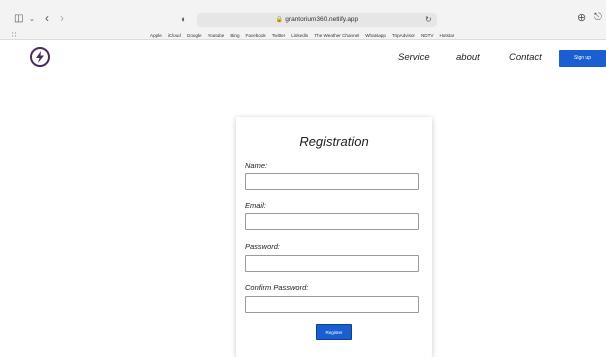 The image size is (606, 357). What do you see at coordinates (334, 141) in the screenshot?
I see `form-title: Registration` at bounding box center [334, 141].